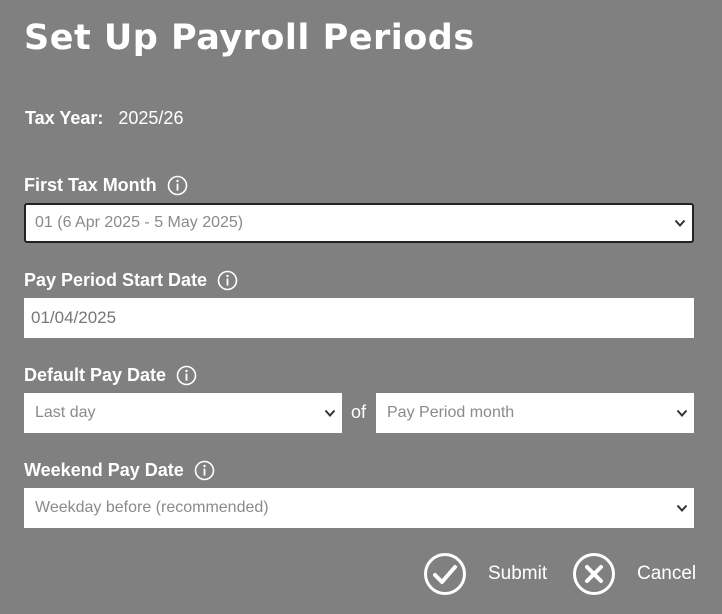 The height and width of the screenshot is (614, 722). What do you see at coordinates (451, 412) in the screenshot?
I see `default-pay-month-value: Pay Period month` at bounding box center [451, 412].